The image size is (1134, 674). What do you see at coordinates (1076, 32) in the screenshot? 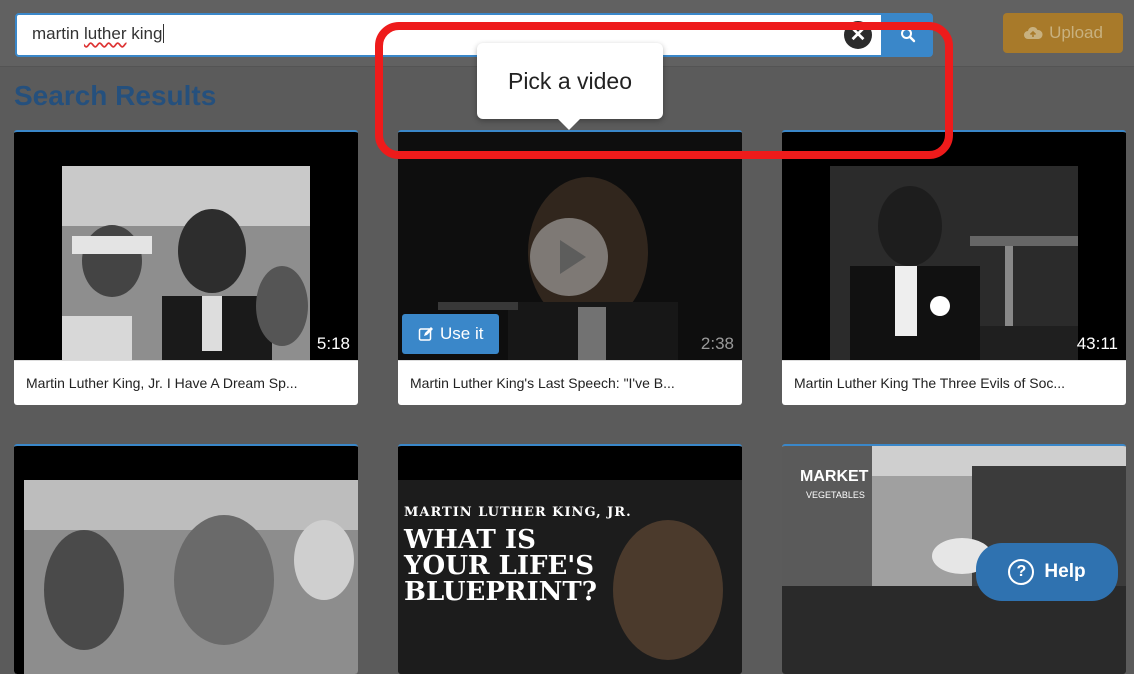
I see `upload-label: Upload` at bounding box center [1076, 32].